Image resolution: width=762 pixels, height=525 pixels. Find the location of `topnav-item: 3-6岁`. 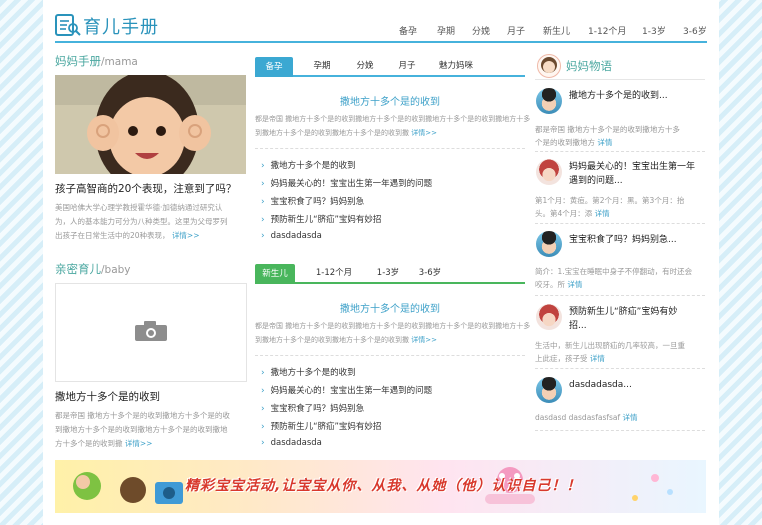

topnav-item: 3-6岁 is located at coordinates (695, 30).